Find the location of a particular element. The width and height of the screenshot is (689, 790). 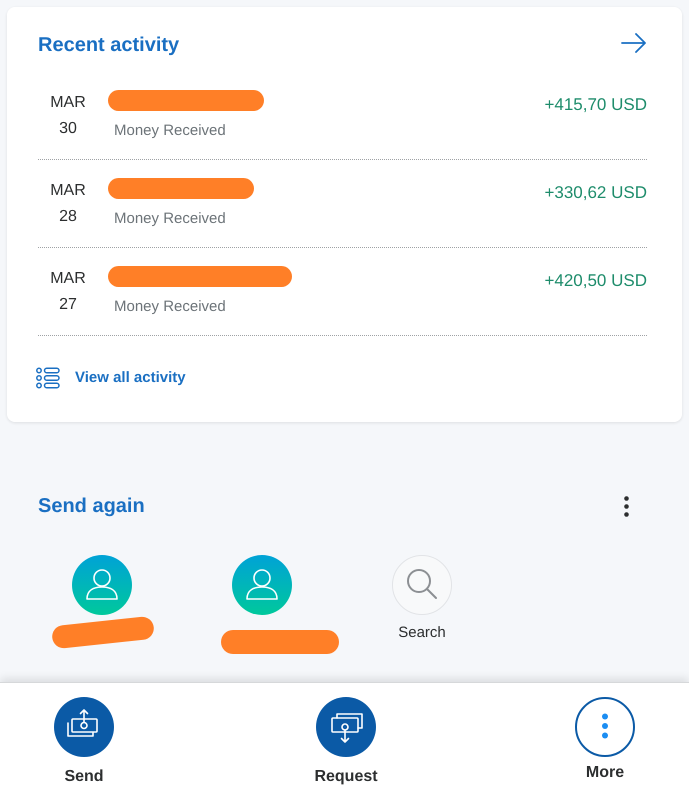

transaction-amount: +420,50 USD is located at coordinates (595, 281).